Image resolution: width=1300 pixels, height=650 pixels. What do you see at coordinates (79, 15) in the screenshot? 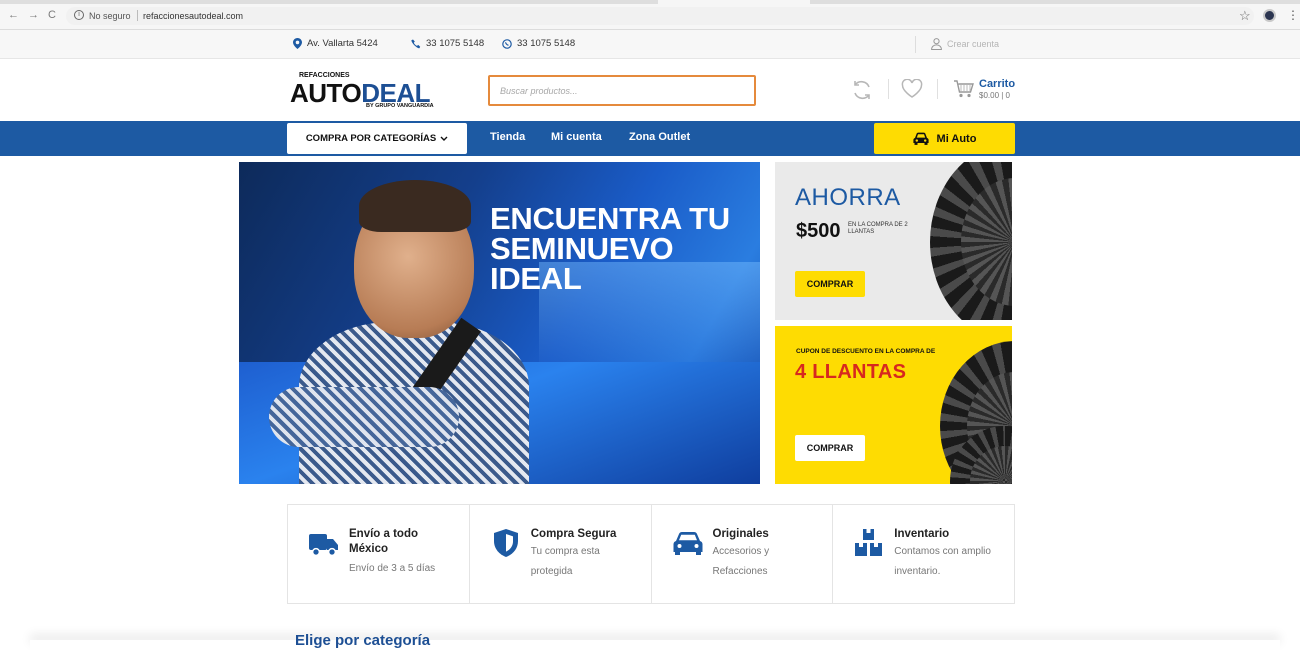
I see `info-icon: i` at bounding box center [79, 15].